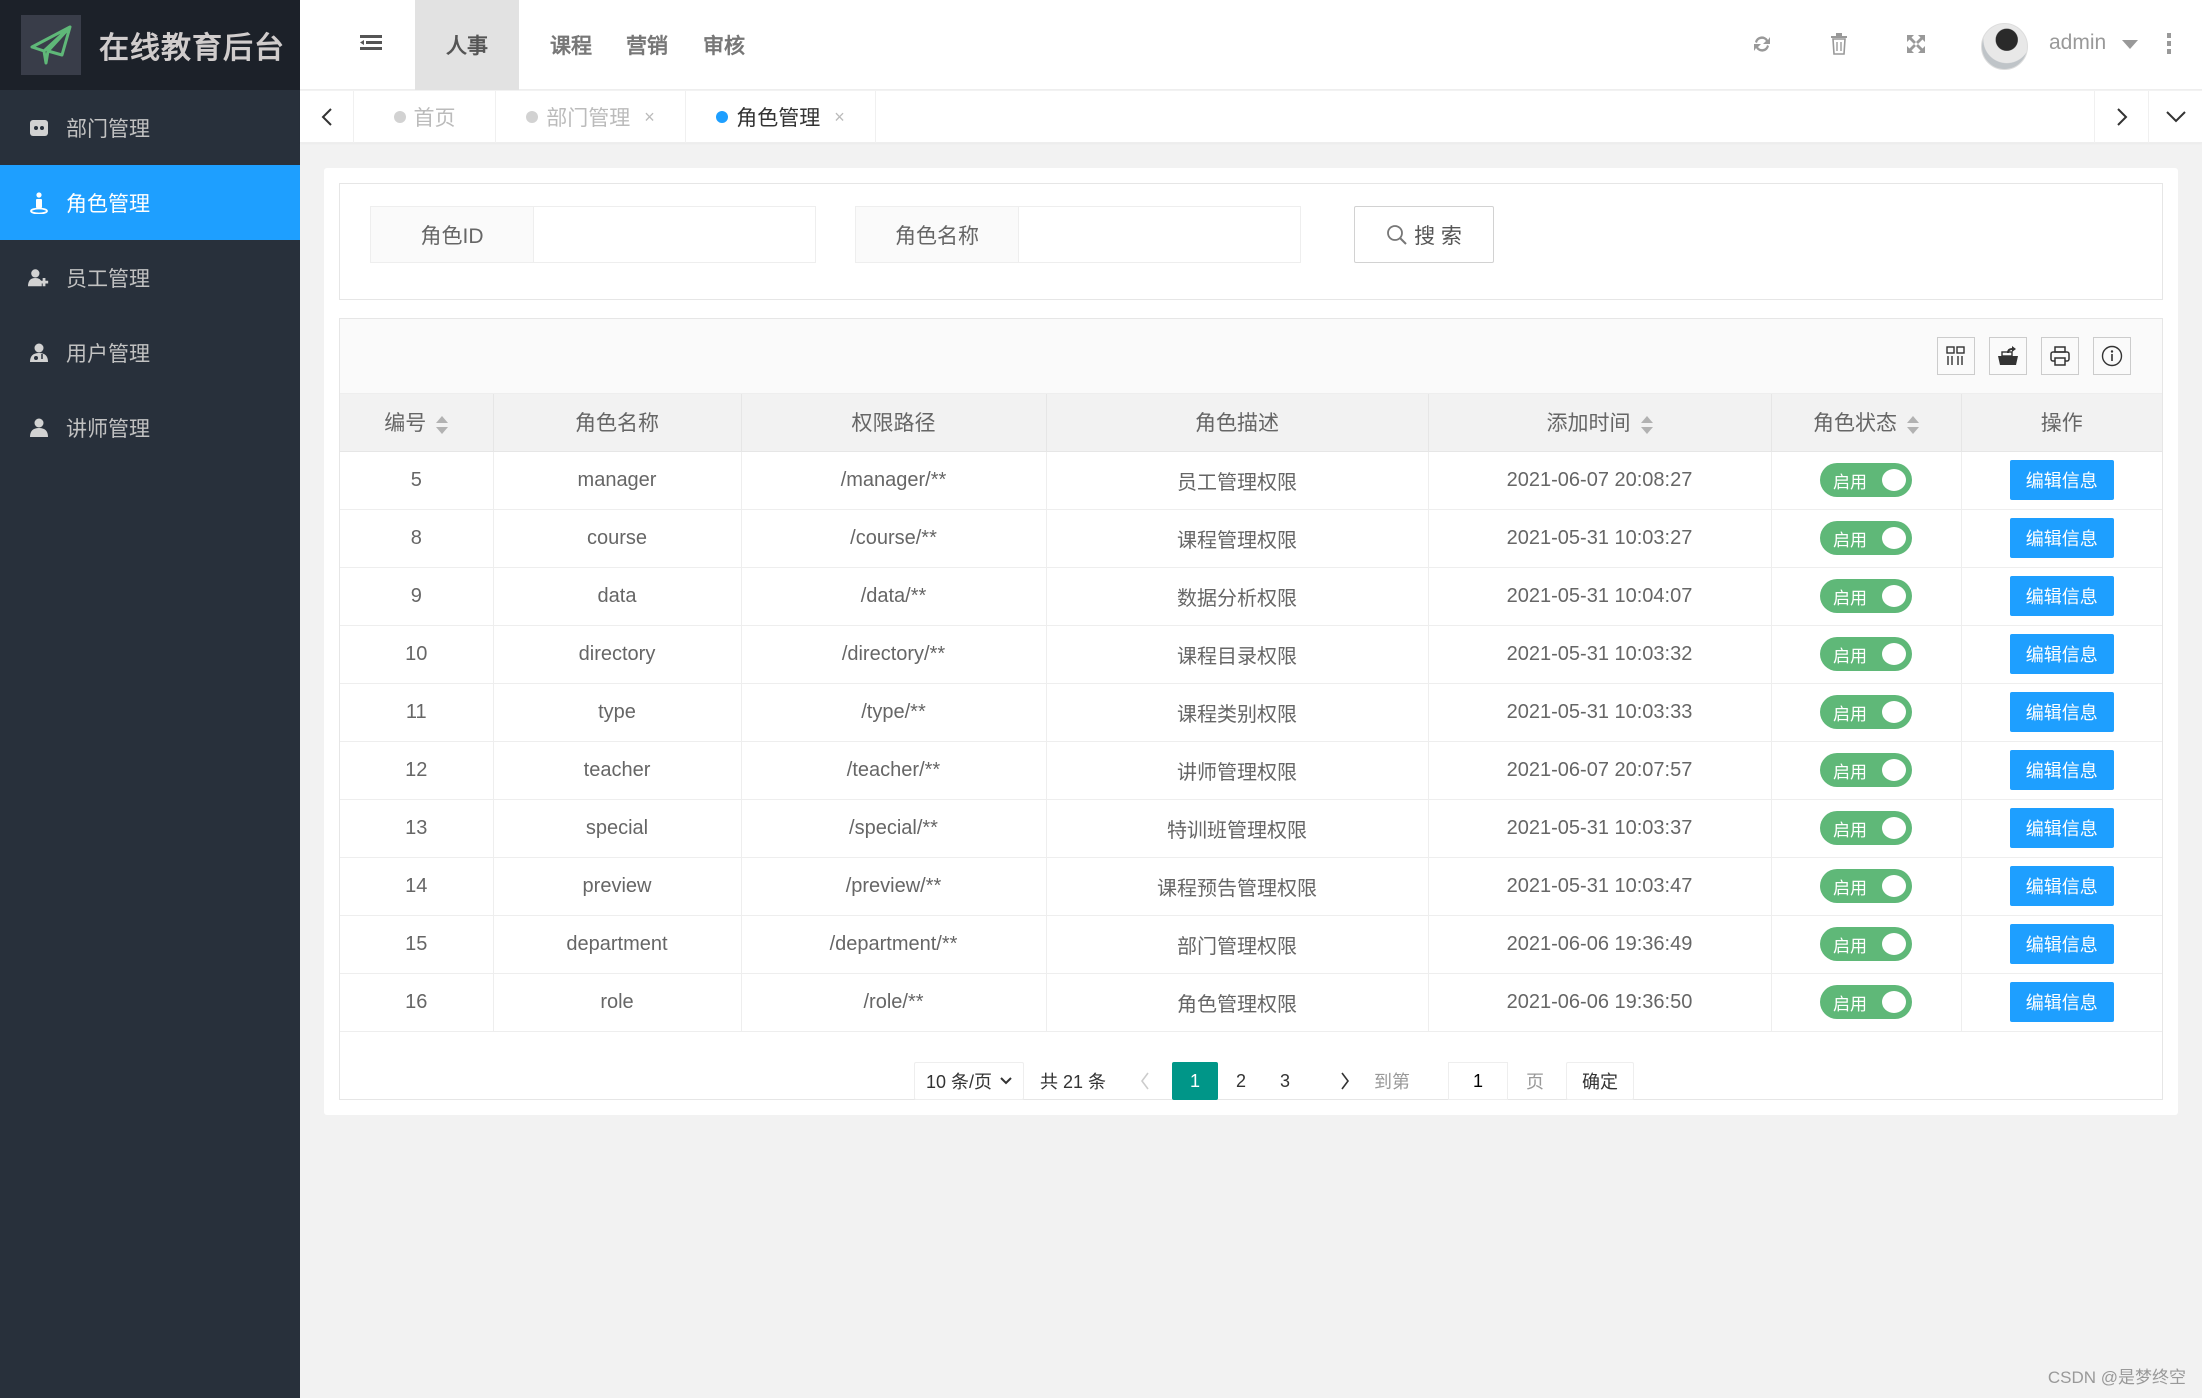  What do you see at coordinates (2004, 46) in the screenshot?
I see `avatar` at bounding box center [2004, 46].